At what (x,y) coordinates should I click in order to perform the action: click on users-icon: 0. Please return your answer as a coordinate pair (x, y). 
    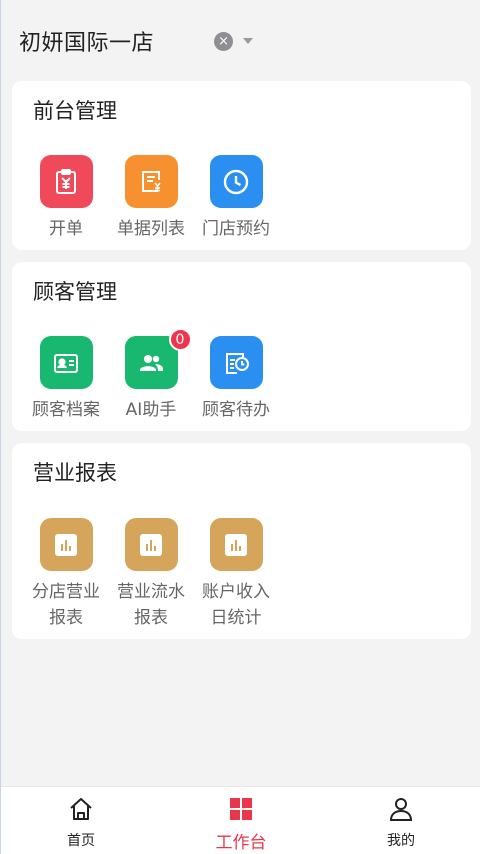
    Looking at the image, I should click on (158, 358).